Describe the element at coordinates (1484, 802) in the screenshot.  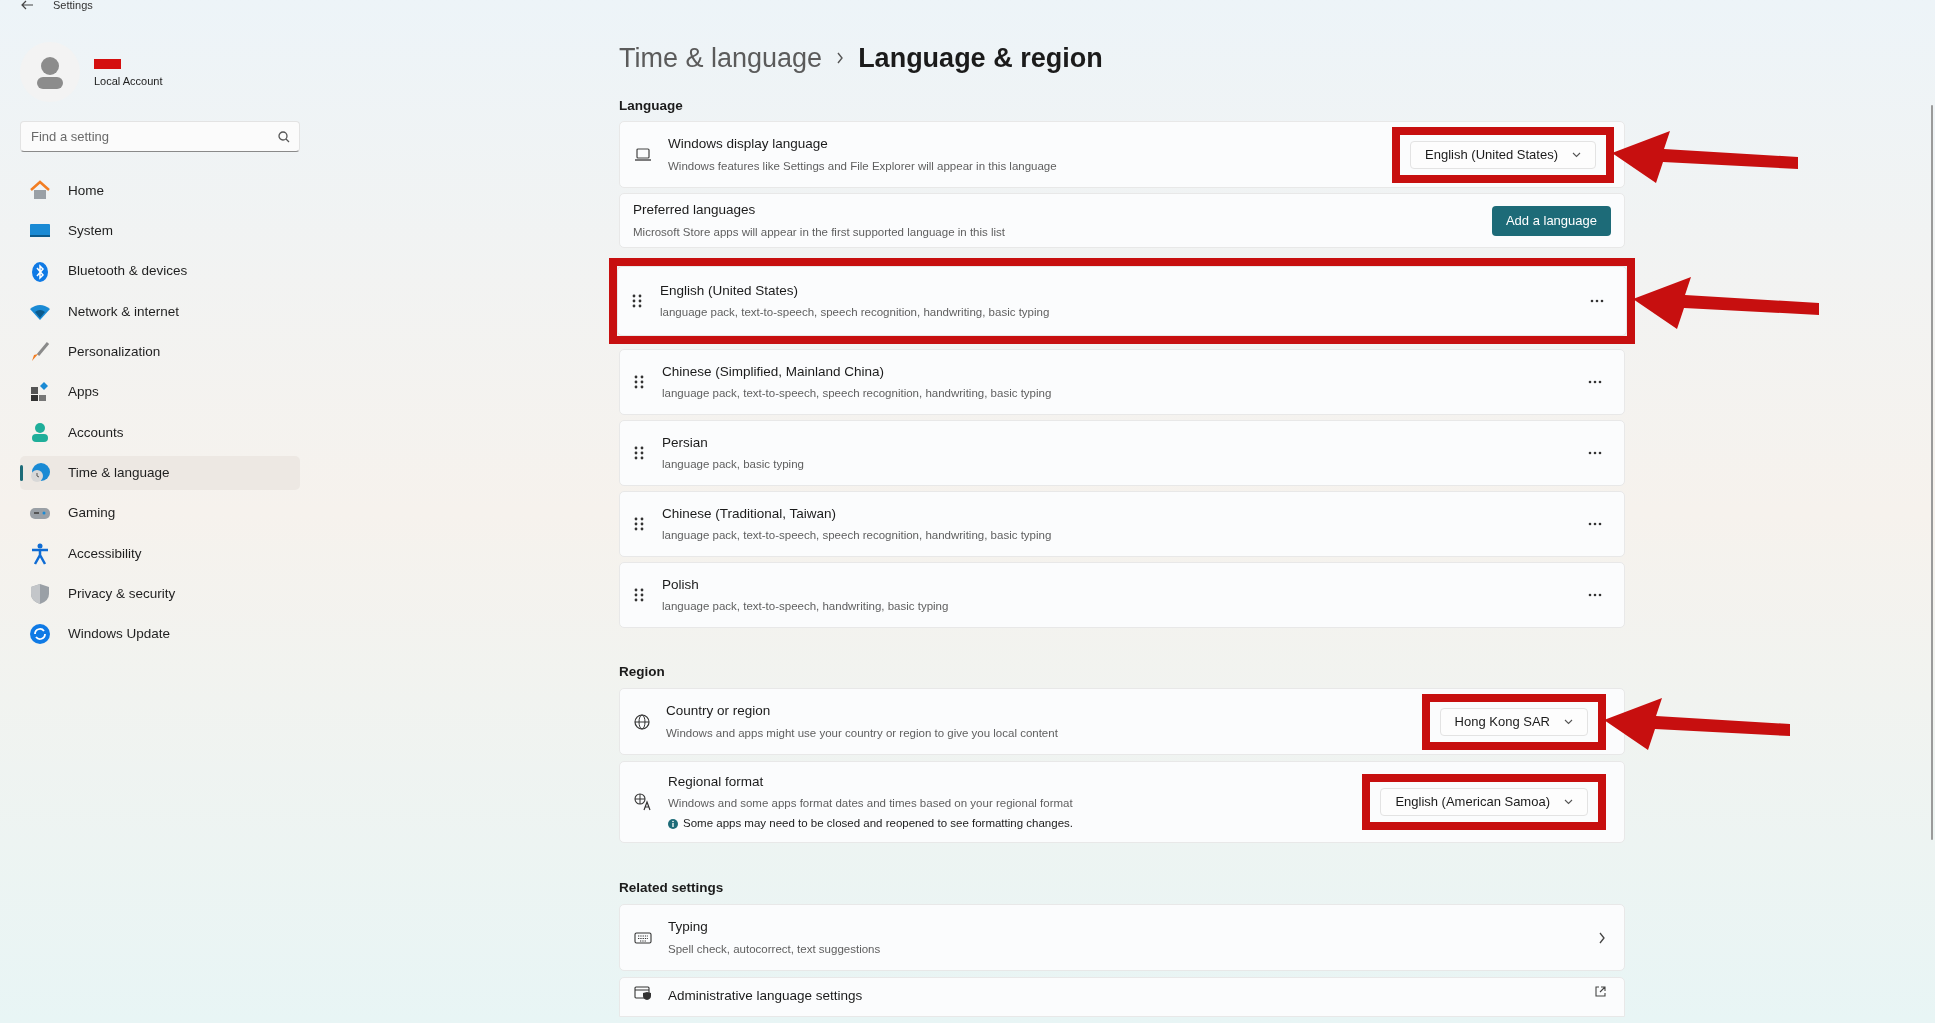
I see `dropdown: English (American Samoa)` at that location.